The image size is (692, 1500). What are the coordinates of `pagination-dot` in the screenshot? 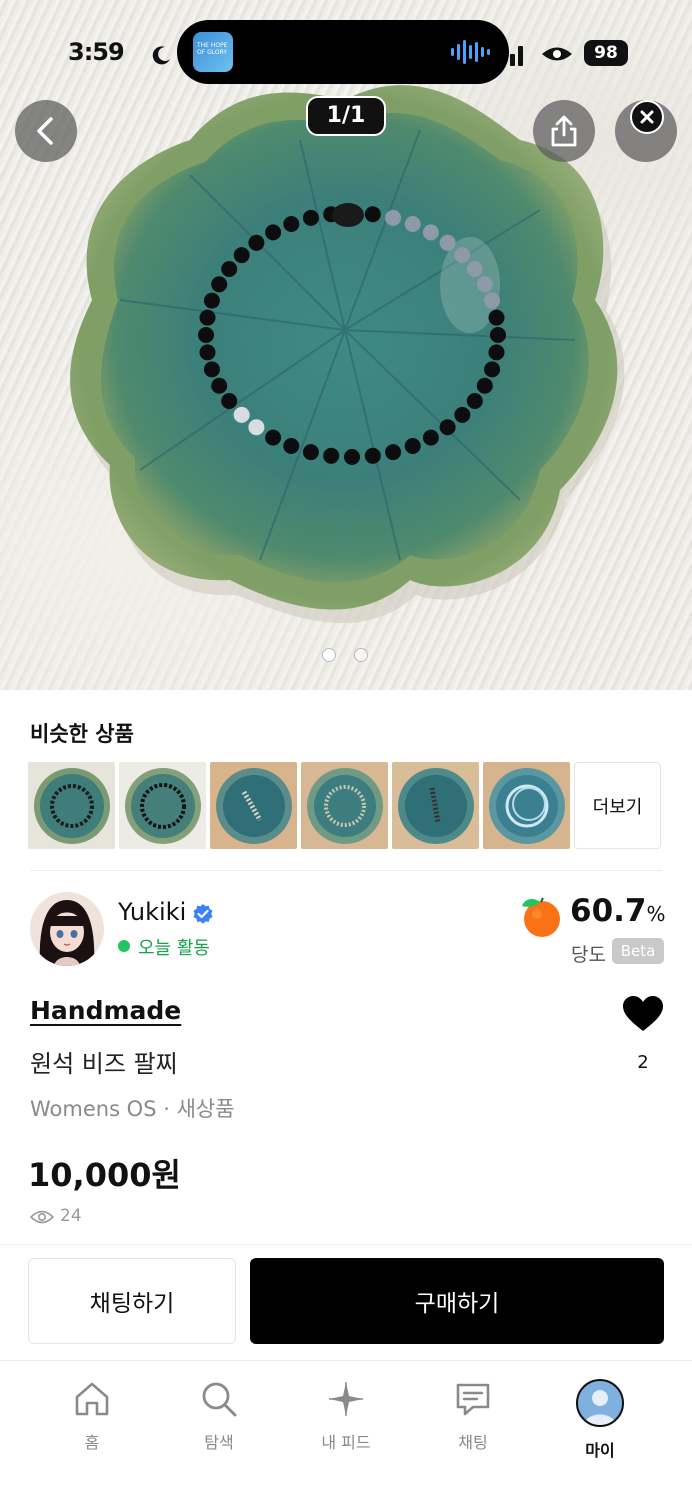 It's located at (361, 655).